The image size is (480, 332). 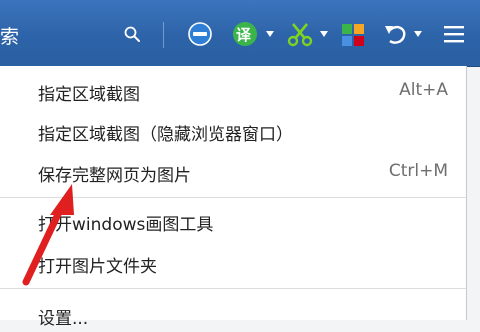 I want to click on undo-icon, so click(x=395, y=34).